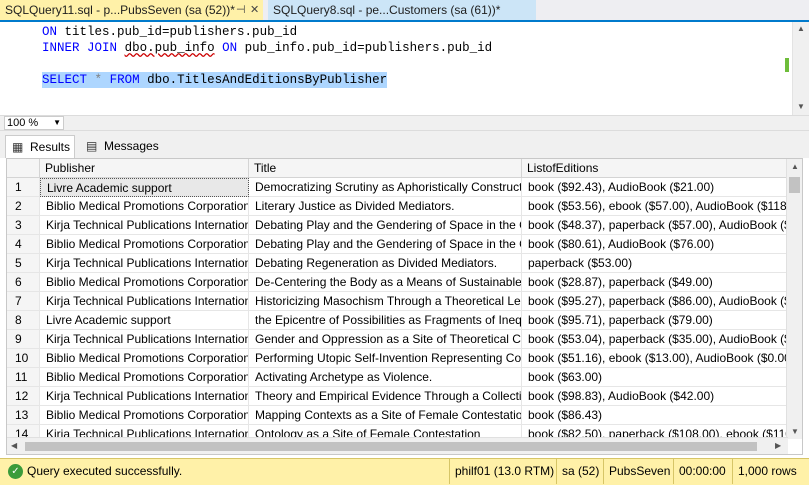 The image size is (809, 485). I want to click on row-number: 2, so click(23, 206).